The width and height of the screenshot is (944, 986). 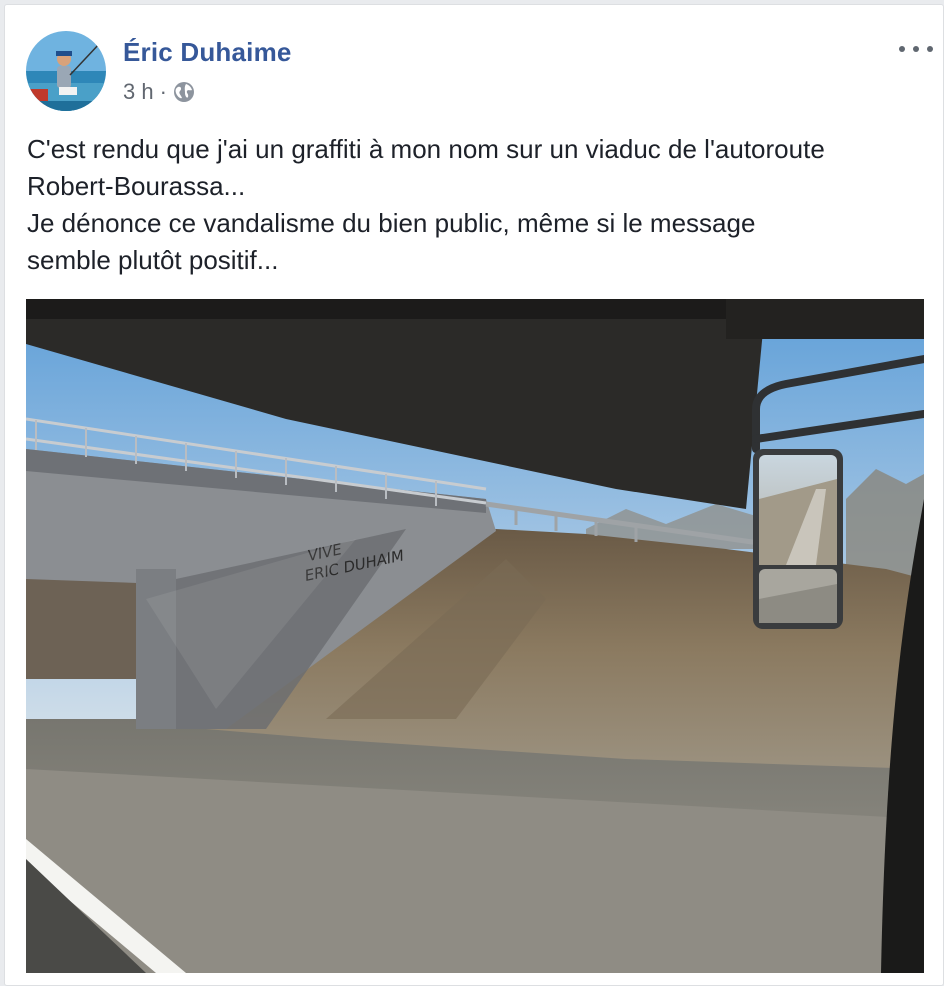 What do you see at coordinates (916, 49) in the screenshot?
I see `more-options-button` at bounding box center [916, 49].